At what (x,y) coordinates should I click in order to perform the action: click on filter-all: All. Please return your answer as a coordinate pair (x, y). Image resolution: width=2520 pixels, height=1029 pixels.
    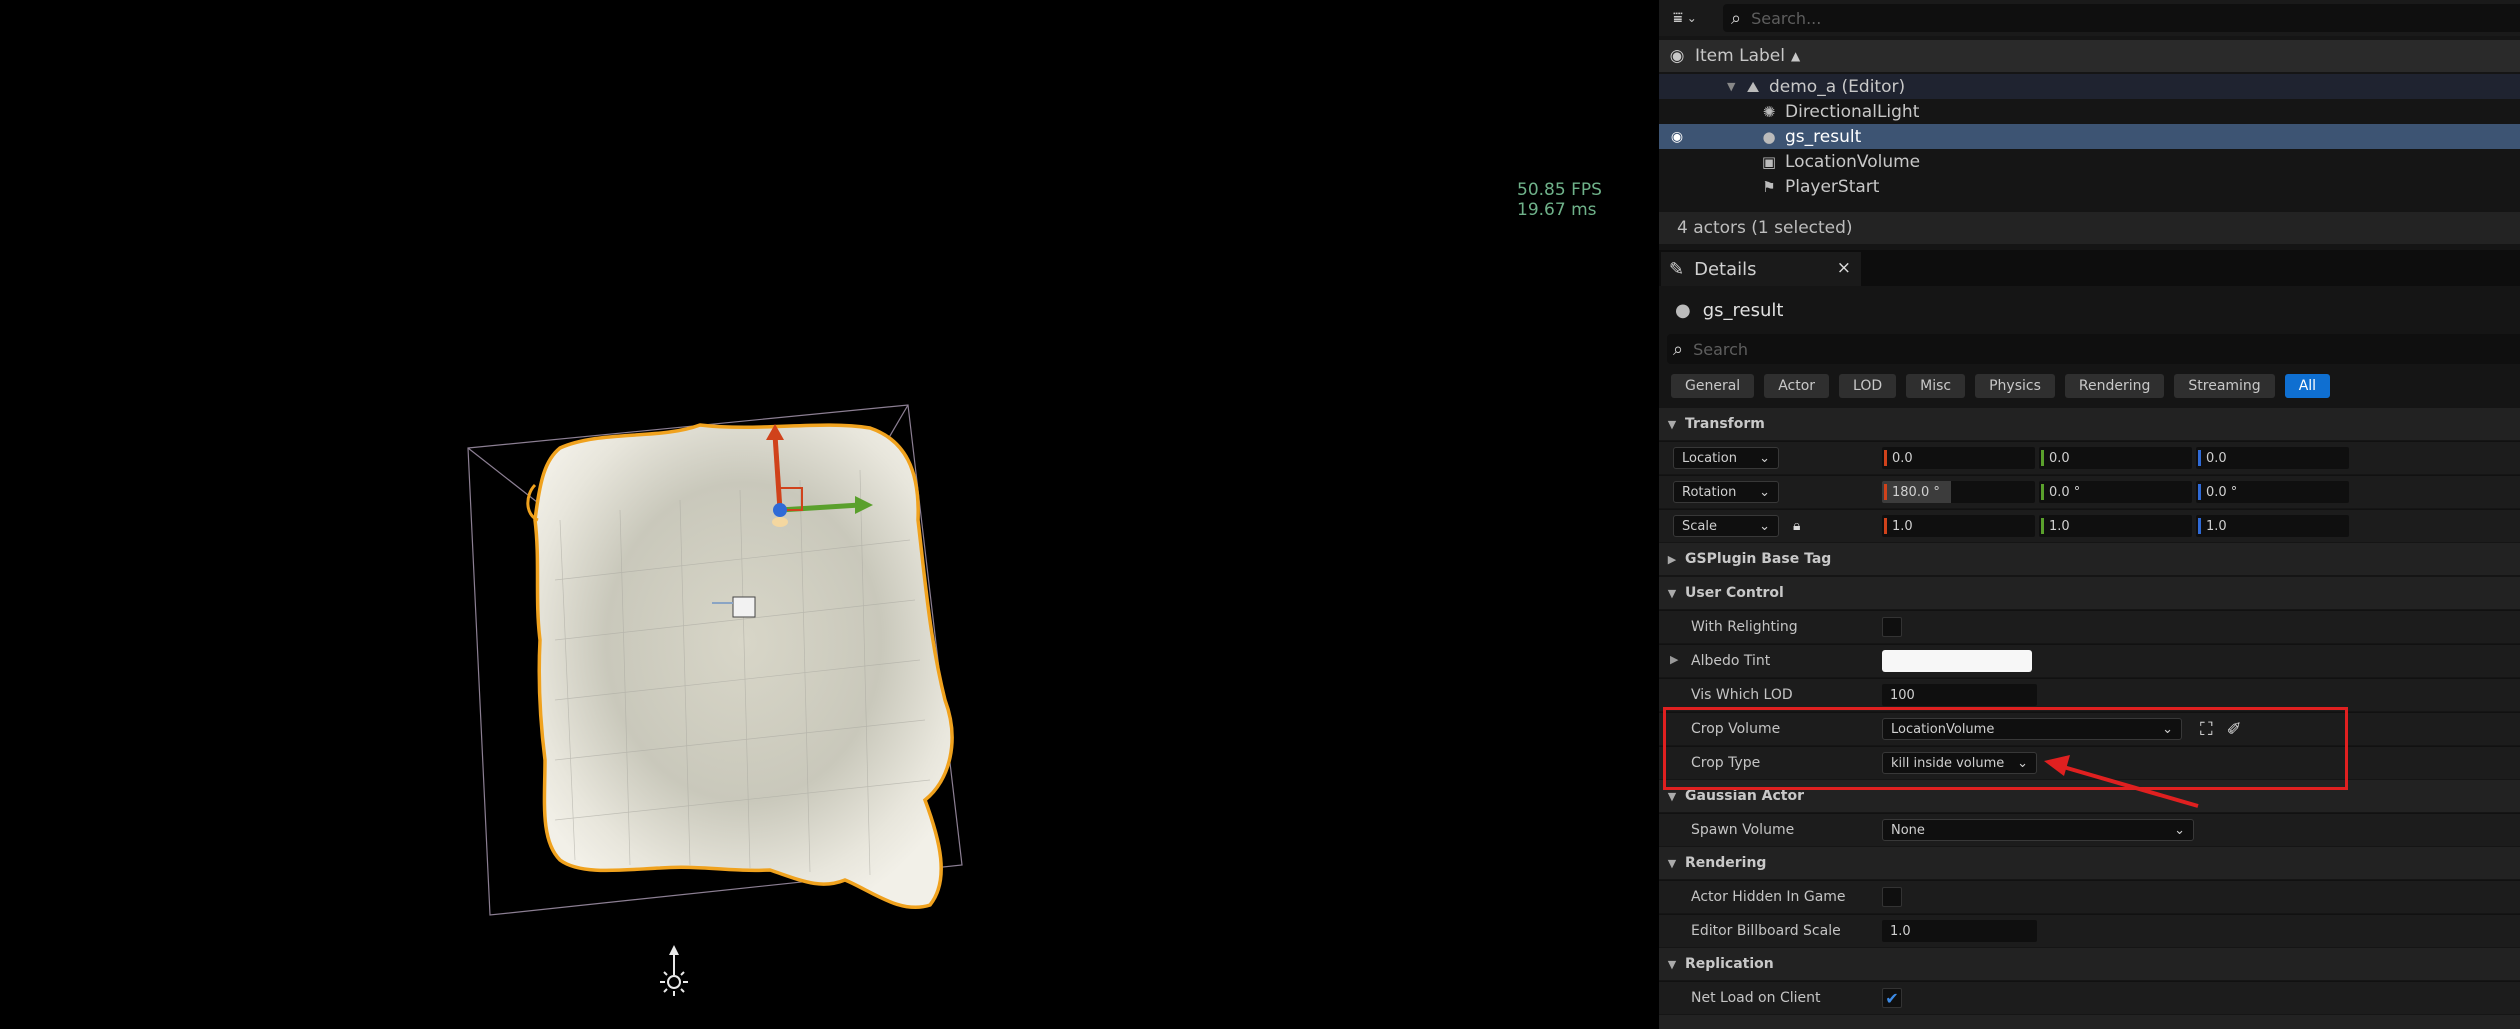
    Looking at the image, I should click on (2307, 386).